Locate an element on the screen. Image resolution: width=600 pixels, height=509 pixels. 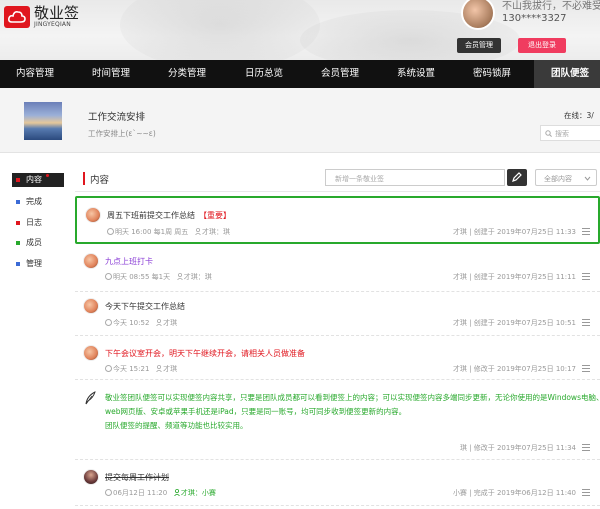
sidebar-item-label: 完成 is located at coordinates (34, 201).